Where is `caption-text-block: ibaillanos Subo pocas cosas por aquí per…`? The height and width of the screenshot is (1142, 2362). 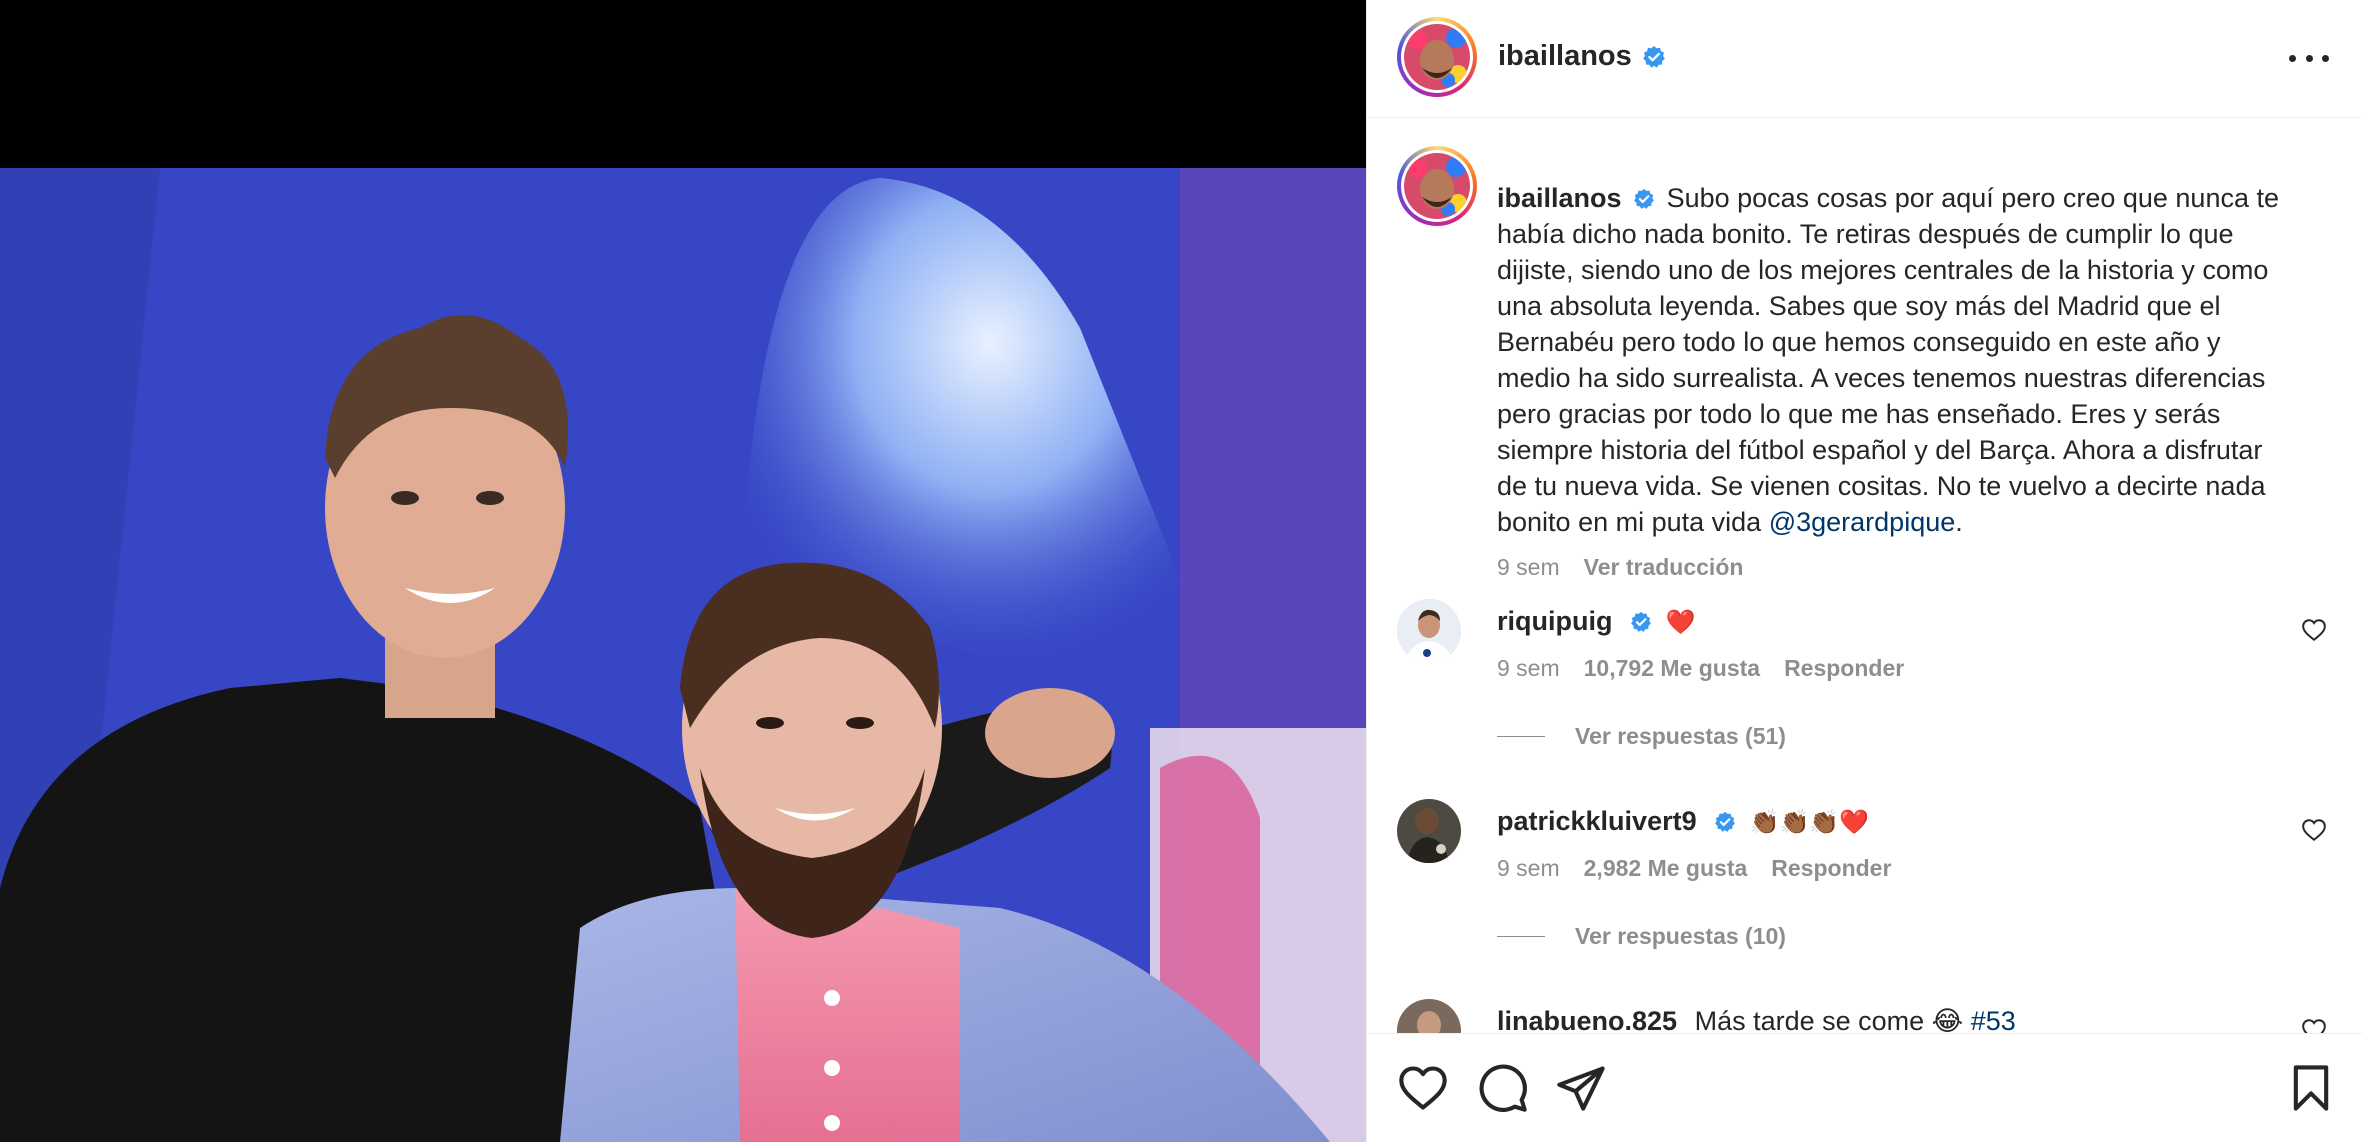 caption-text-block: ibaillanos Subo pocas cosas por aquí per… is located at coordinates (1897, 360).